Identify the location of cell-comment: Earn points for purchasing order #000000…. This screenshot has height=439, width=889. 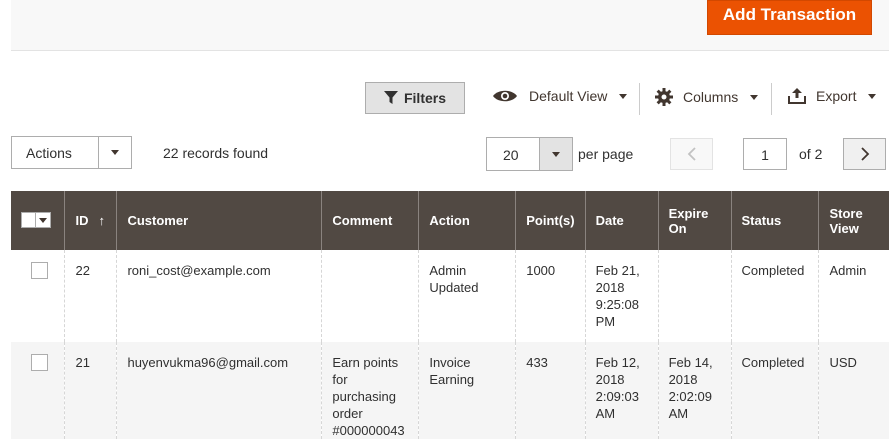
(370, 390).